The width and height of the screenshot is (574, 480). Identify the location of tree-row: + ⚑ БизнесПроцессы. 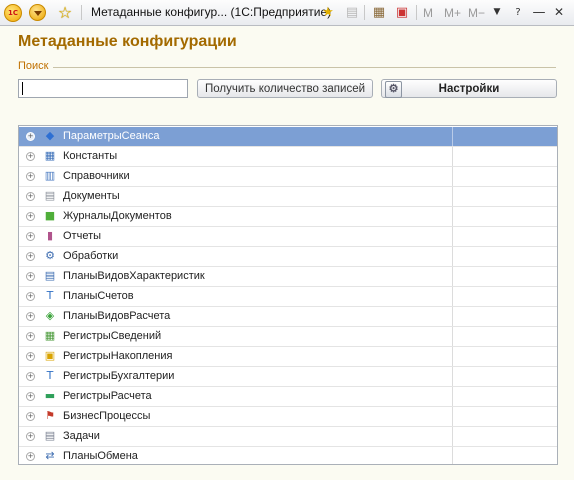
(288, 417).